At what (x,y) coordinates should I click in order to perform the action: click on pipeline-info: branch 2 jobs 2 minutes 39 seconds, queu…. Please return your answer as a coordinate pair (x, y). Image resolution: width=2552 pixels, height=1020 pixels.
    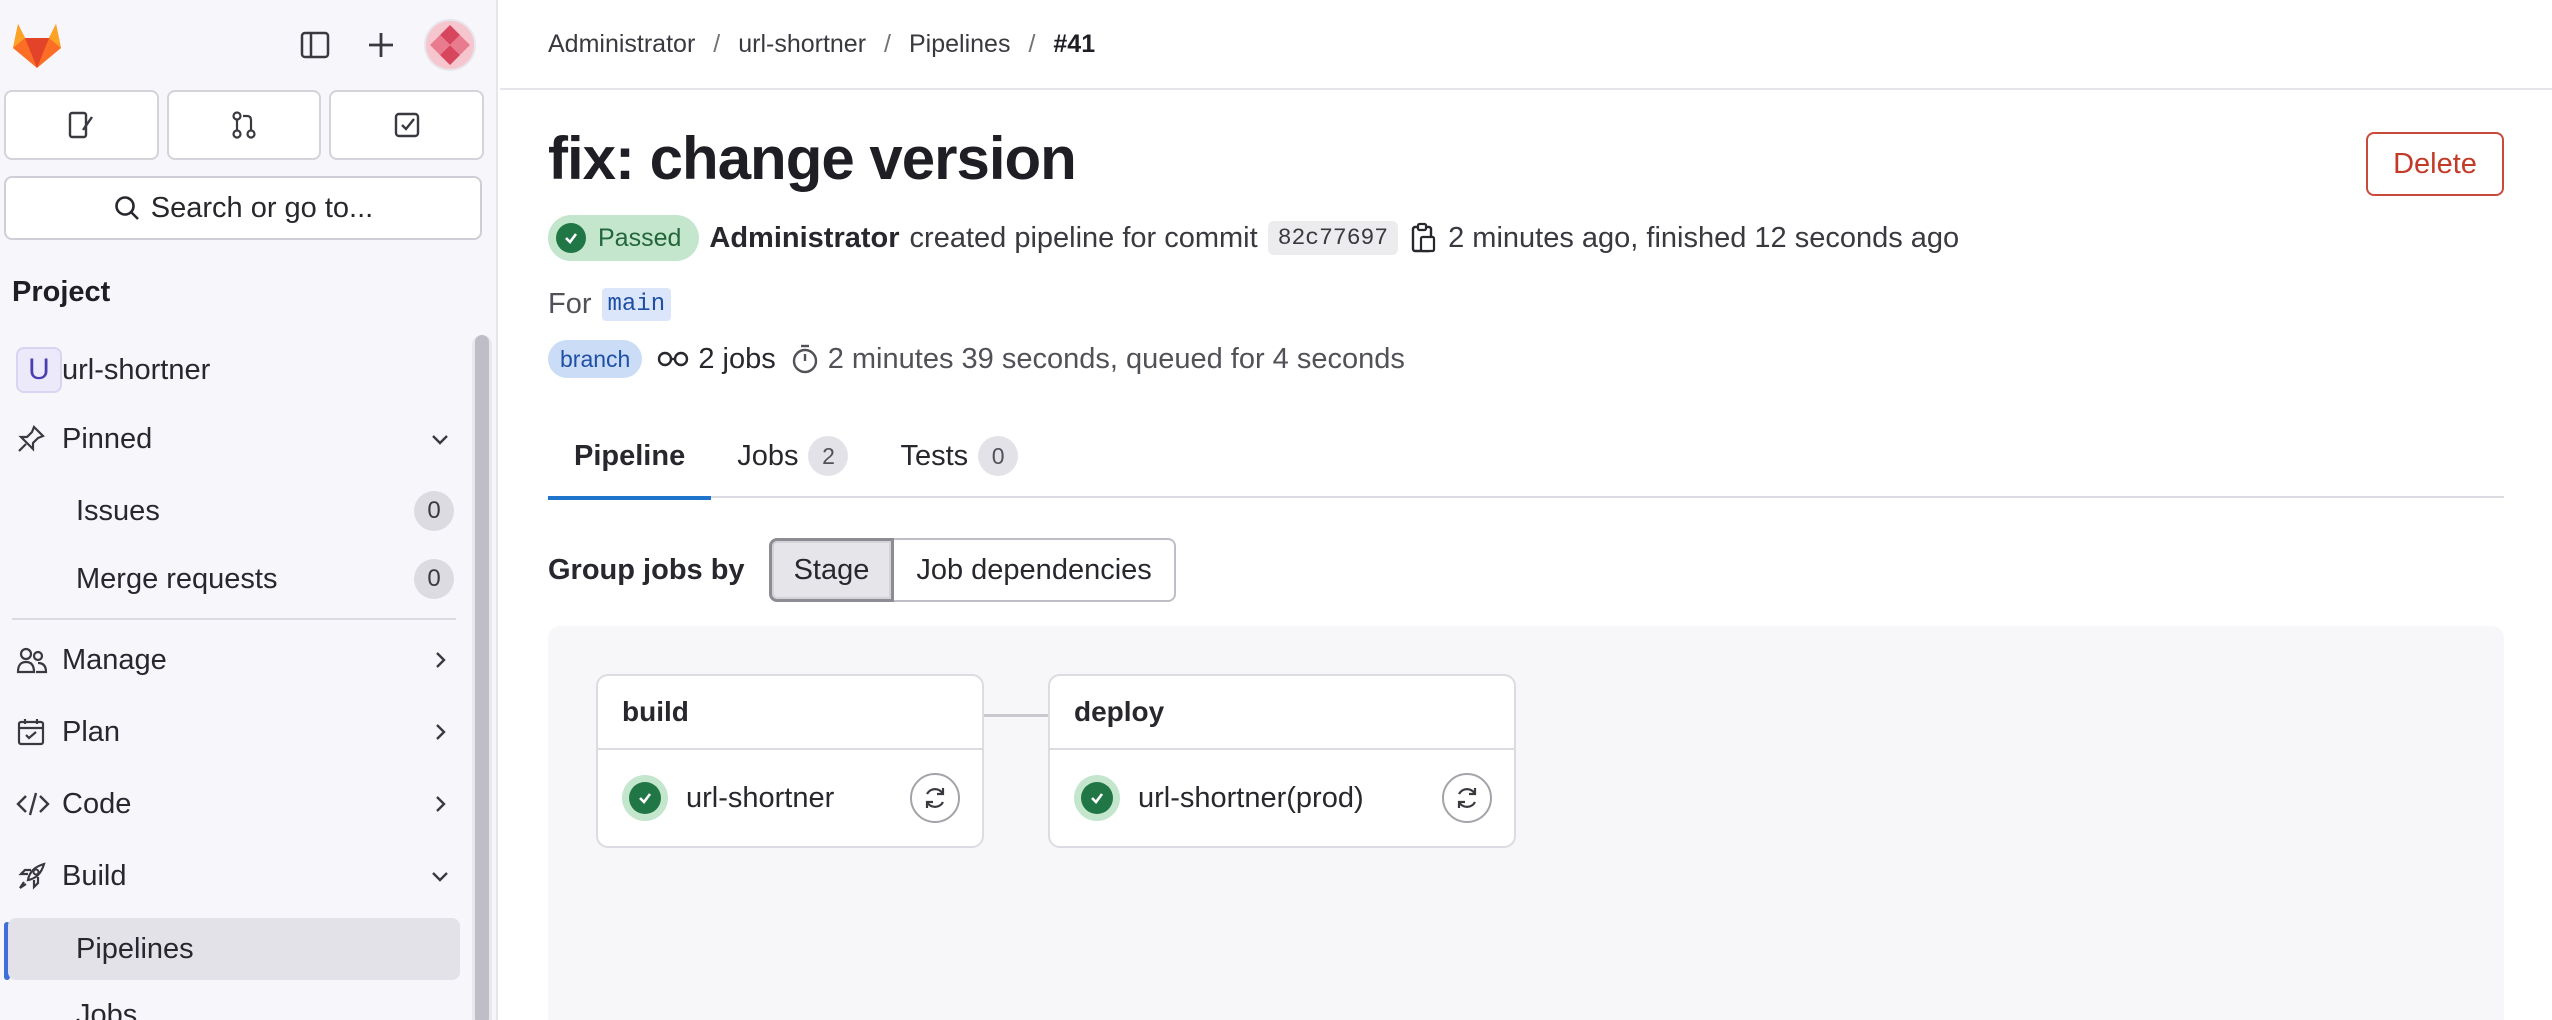
    Looking at the image, I should click on (976, 359).